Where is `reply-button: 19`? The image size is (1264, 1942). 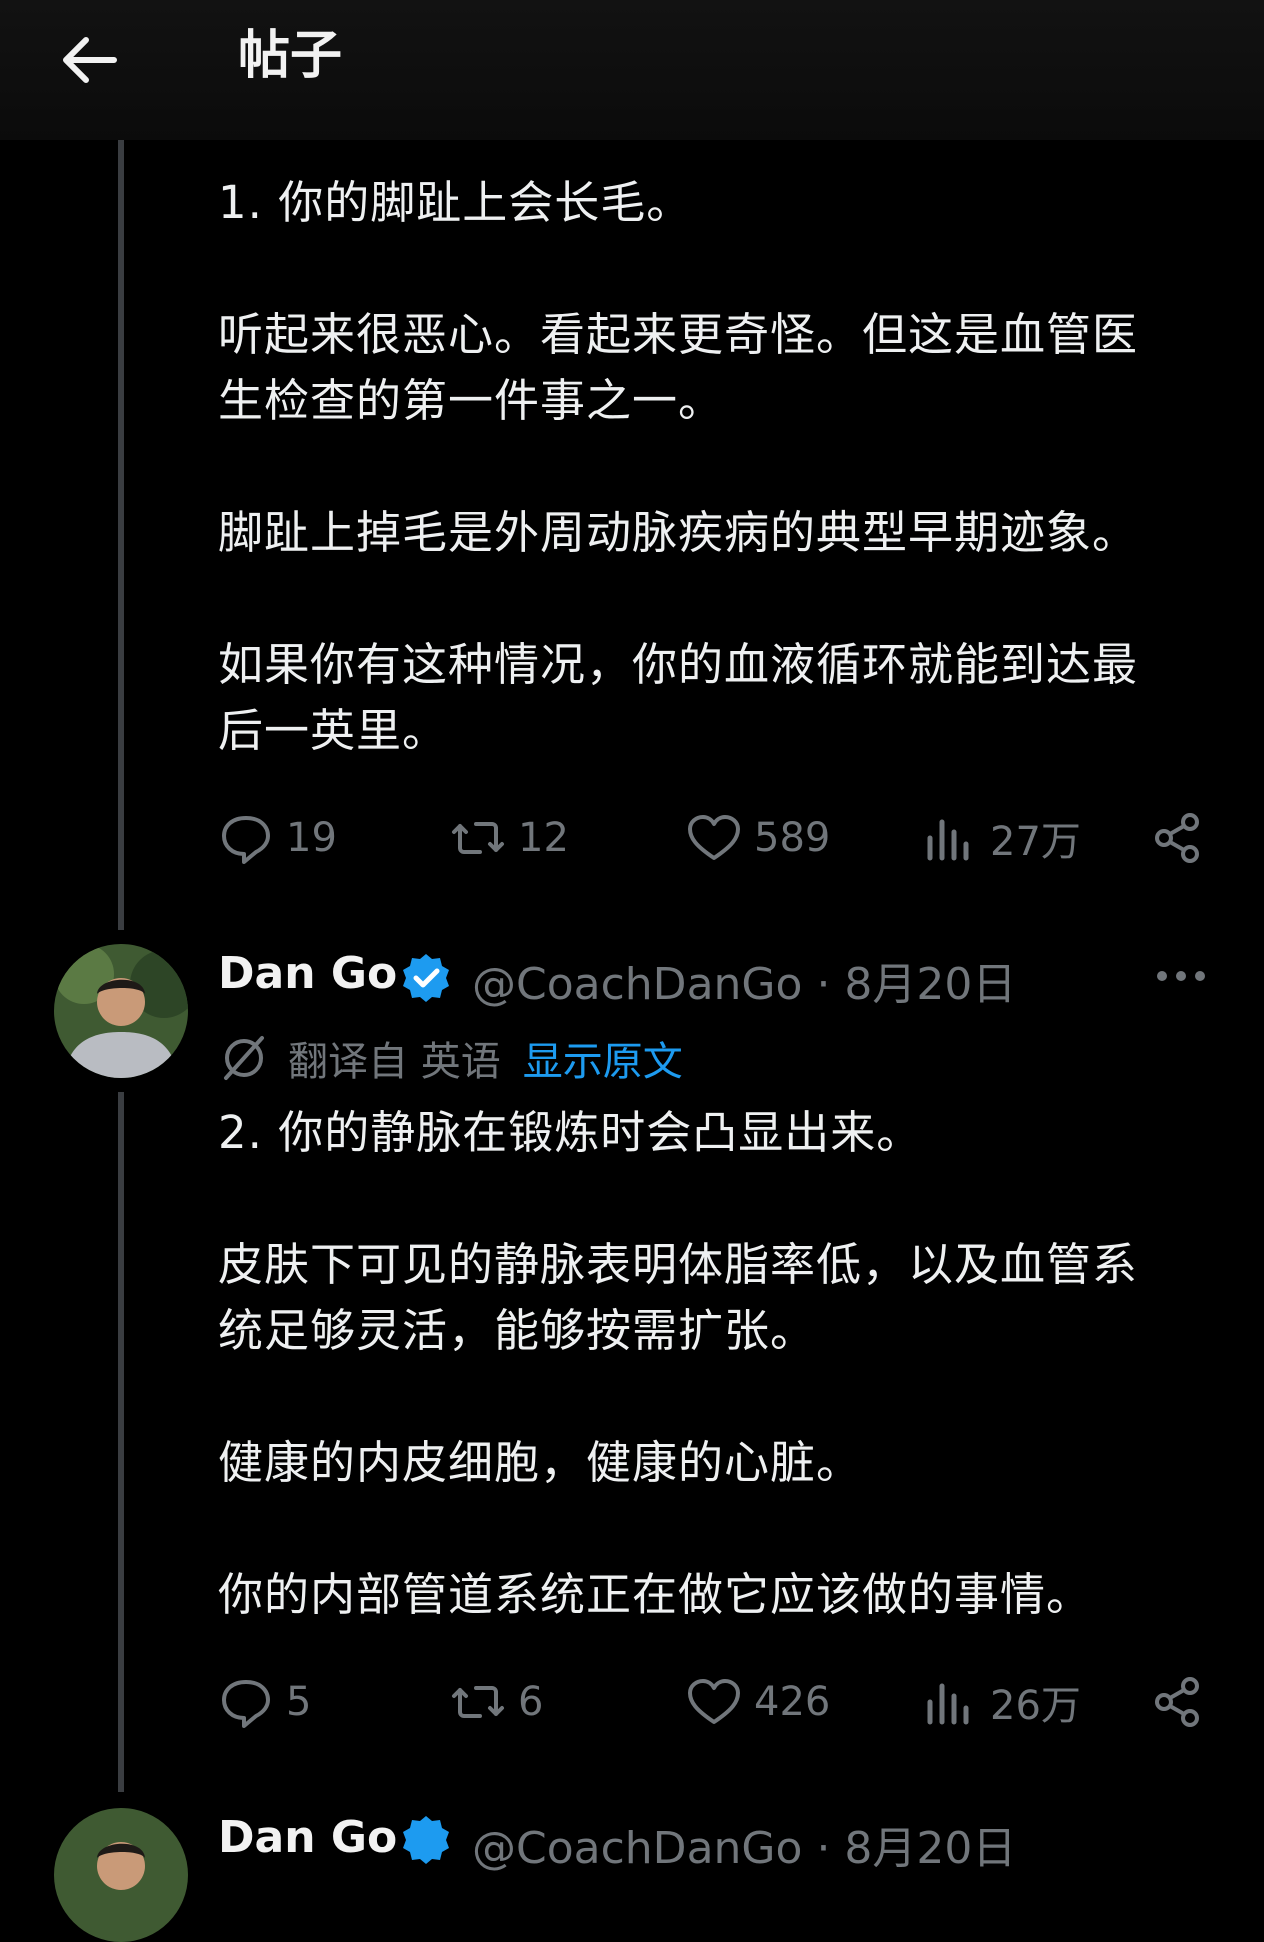 reply-button: 19 is located at coordinates (277, 838).